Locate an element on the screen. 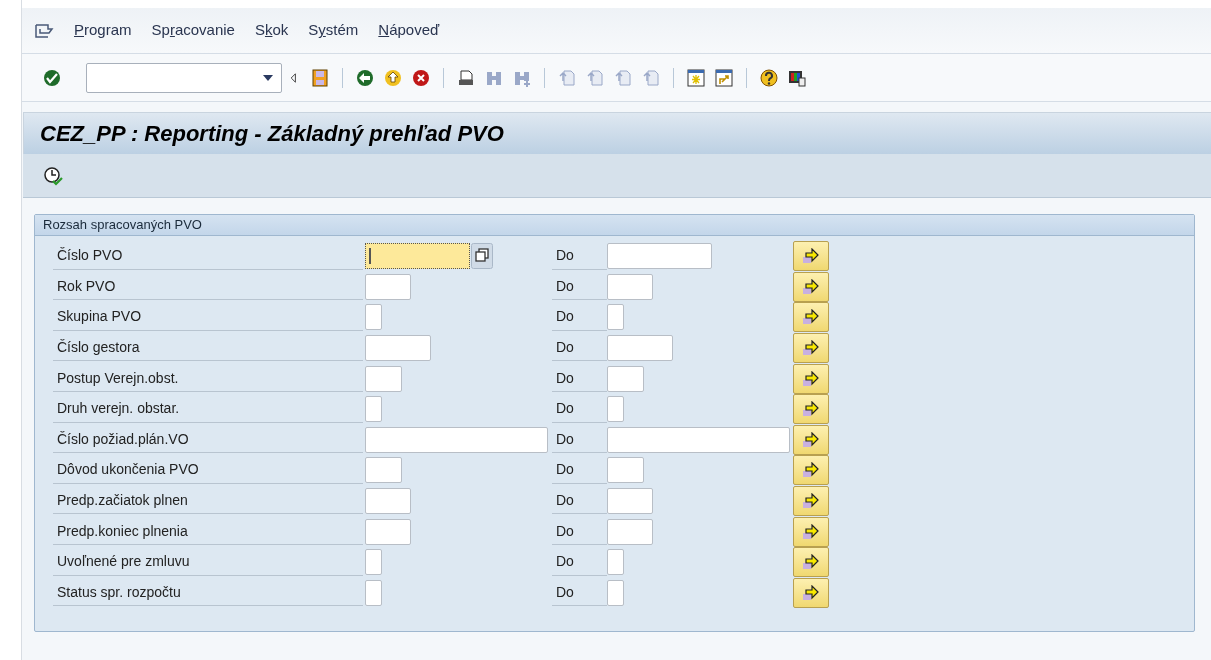  new-window-icon is located at coordinates (696, 77).